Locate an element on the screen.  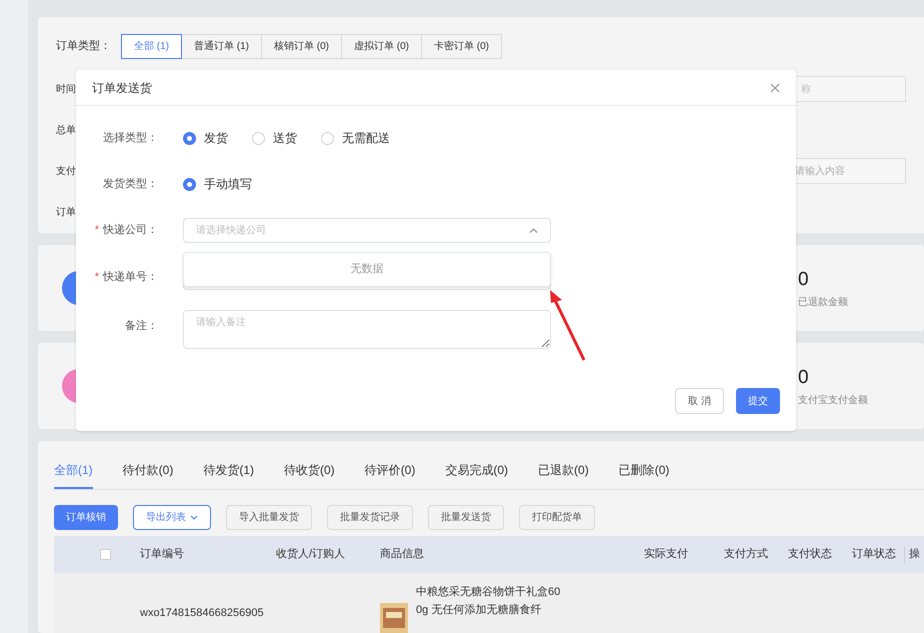
radio-option: 发货 is located at coordinates (205, 138).